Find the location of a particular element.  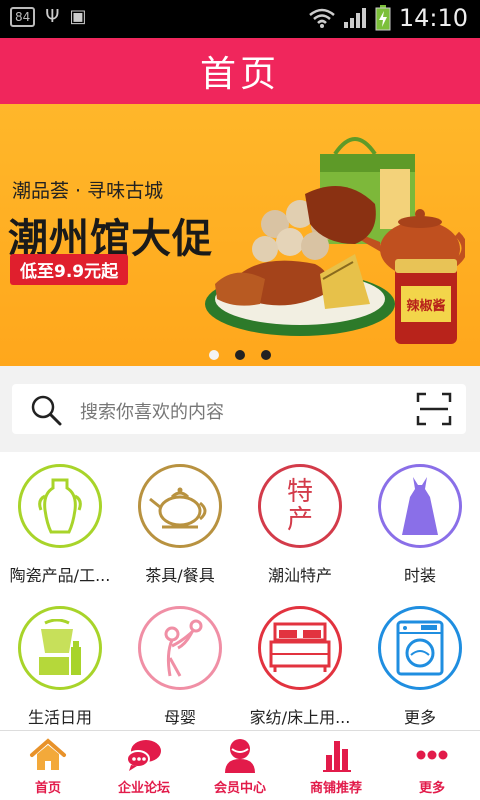

specialty-icon: 特 产 is located at coordinates (300, 506).